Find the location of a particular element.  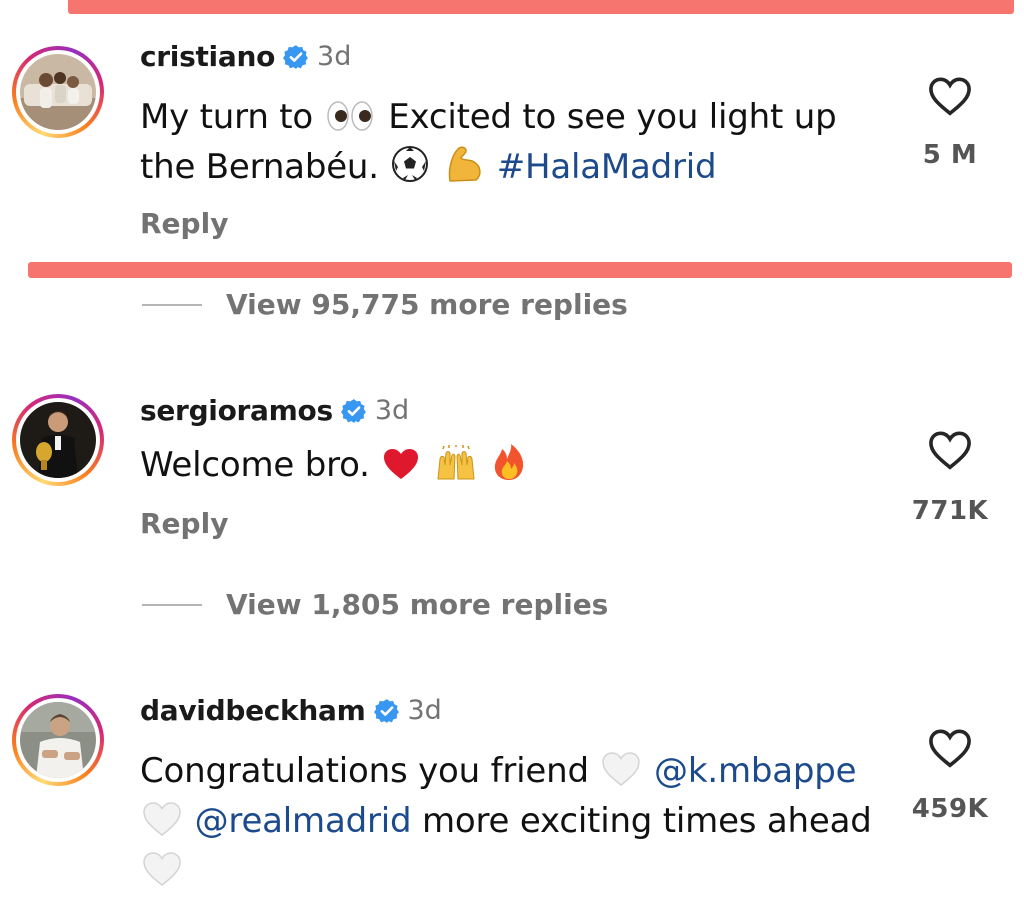

view-replies-sergioramos: View 1,805 more replies is located at coordinates (375, 604).